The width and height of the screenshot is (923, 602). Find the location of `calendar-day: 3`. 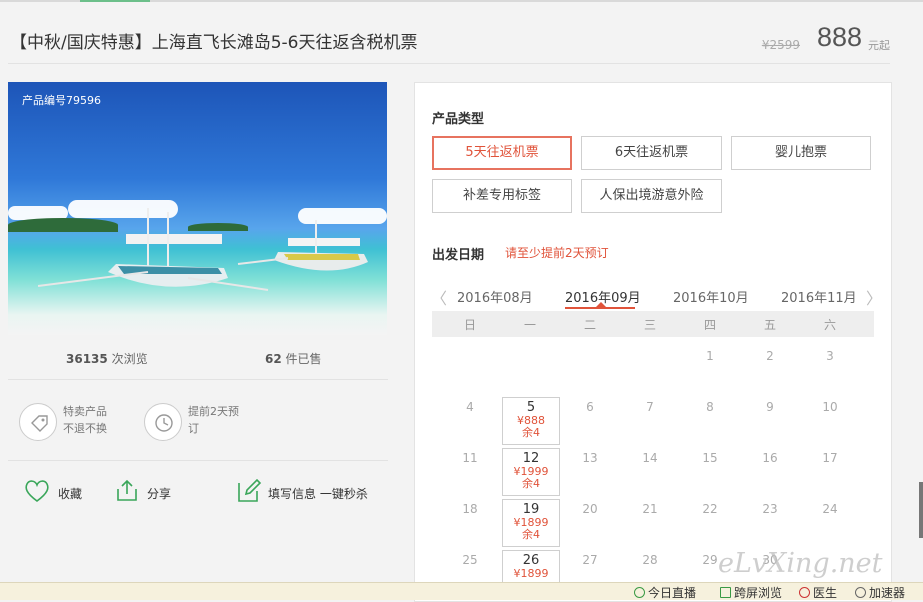

calendar-day: 3 is located at coordinates (830, 356).